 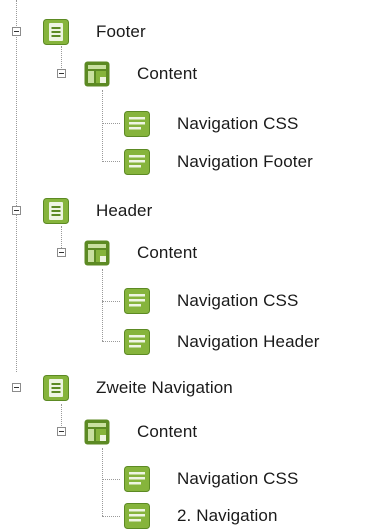 What do you see at coordinates (248, 342) in the screenshot?
I see `tree-node-label: Navigation Header` at bounding box center [248, 342].